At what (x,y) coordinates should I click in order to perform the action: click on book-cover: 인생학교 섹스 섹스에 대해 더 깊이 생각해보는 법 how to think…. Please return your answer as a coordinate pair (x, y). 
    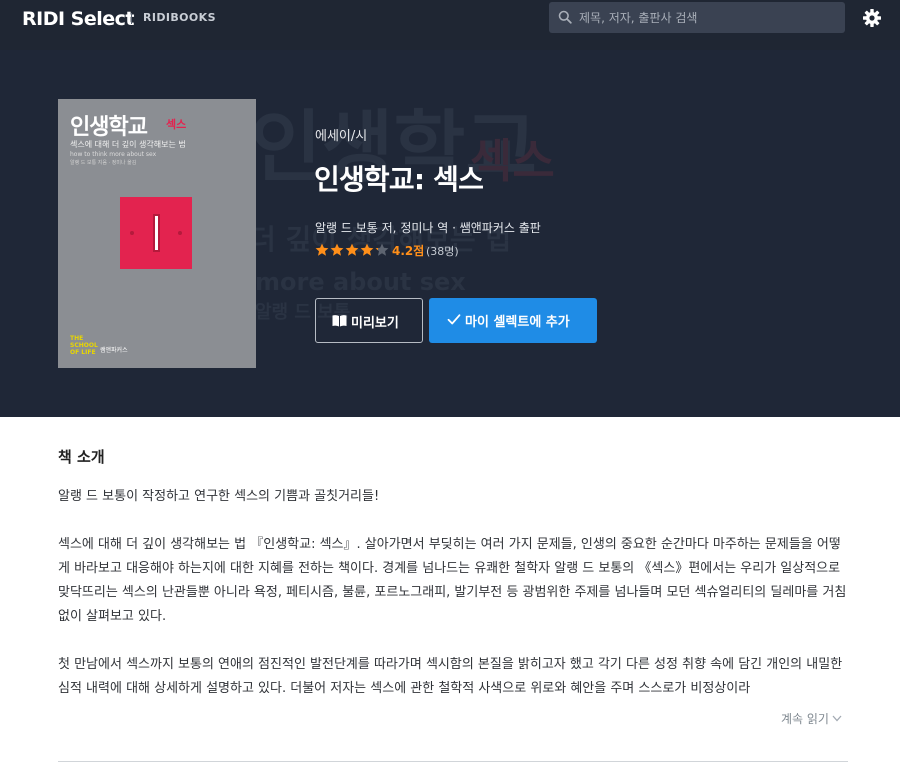
    Looking at the image, I should click on (157, 233).